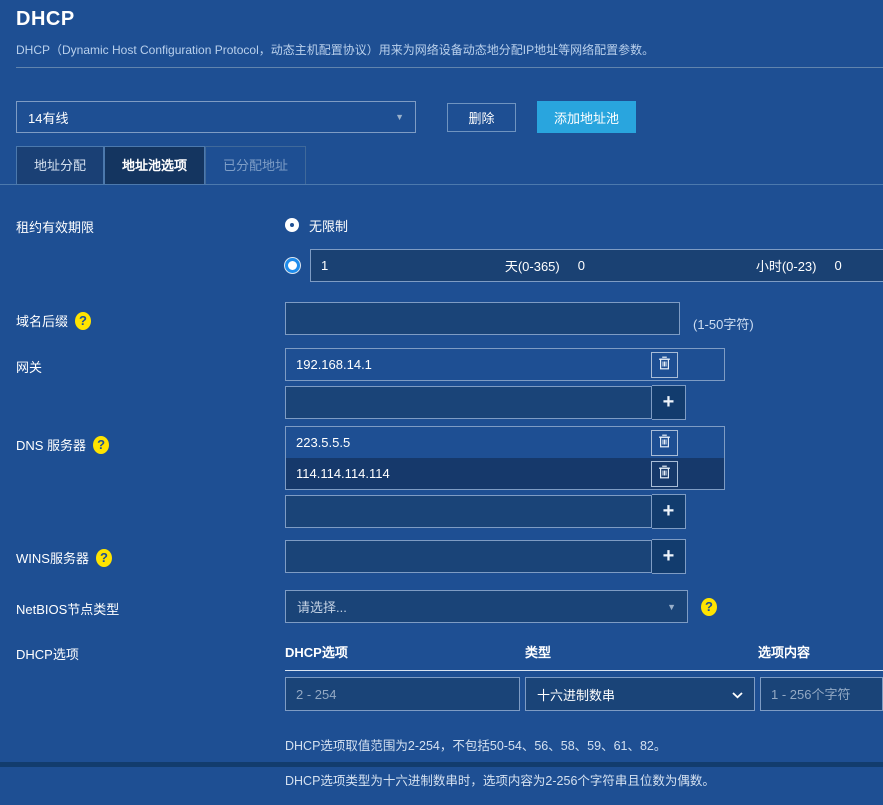 Image resolution: width=883 pixels, height=805 pixels. I want to click on wins-add-button: +, so click(669, 556).